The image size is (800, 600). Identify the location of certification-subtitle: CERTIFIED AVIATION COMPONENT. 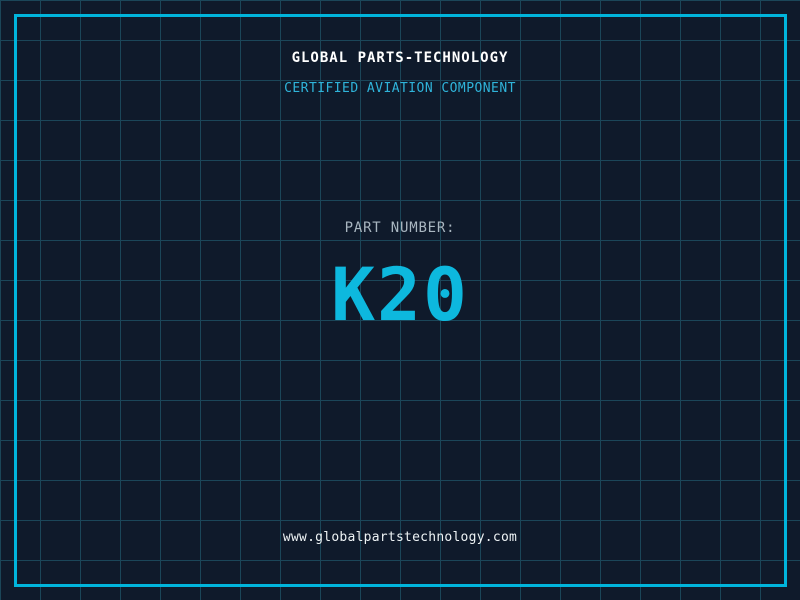
(400, 88).